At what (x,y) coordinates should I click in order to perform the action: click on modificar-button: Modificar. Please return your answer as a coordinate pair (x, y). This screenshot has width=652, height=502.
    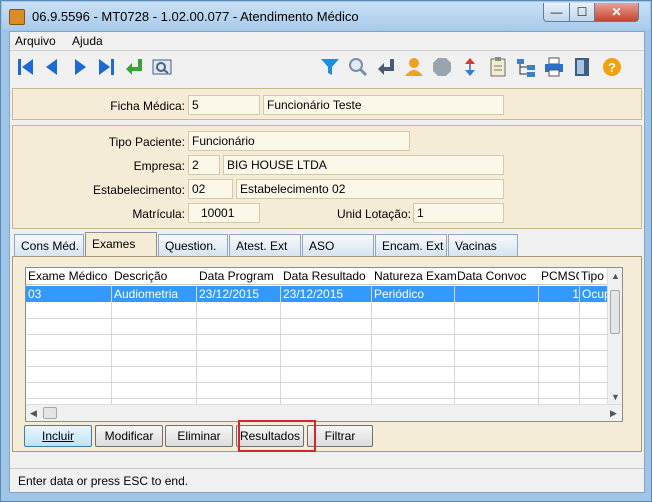
    Looking at the image, I should click on (129, 436).